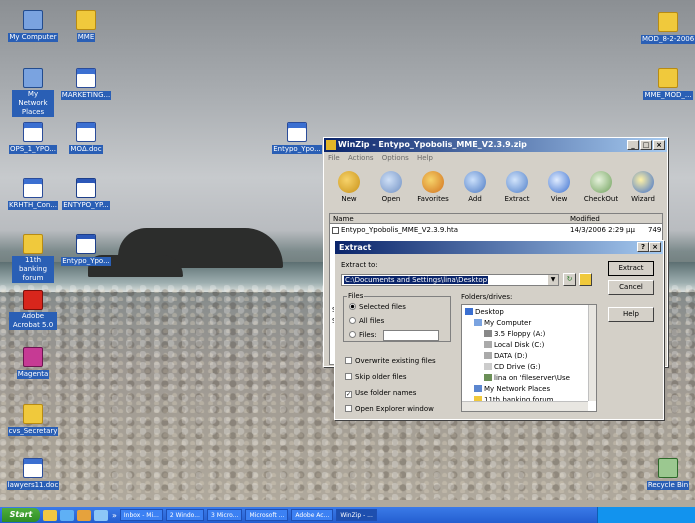  I want to click on system-tray, so click(646, 515).